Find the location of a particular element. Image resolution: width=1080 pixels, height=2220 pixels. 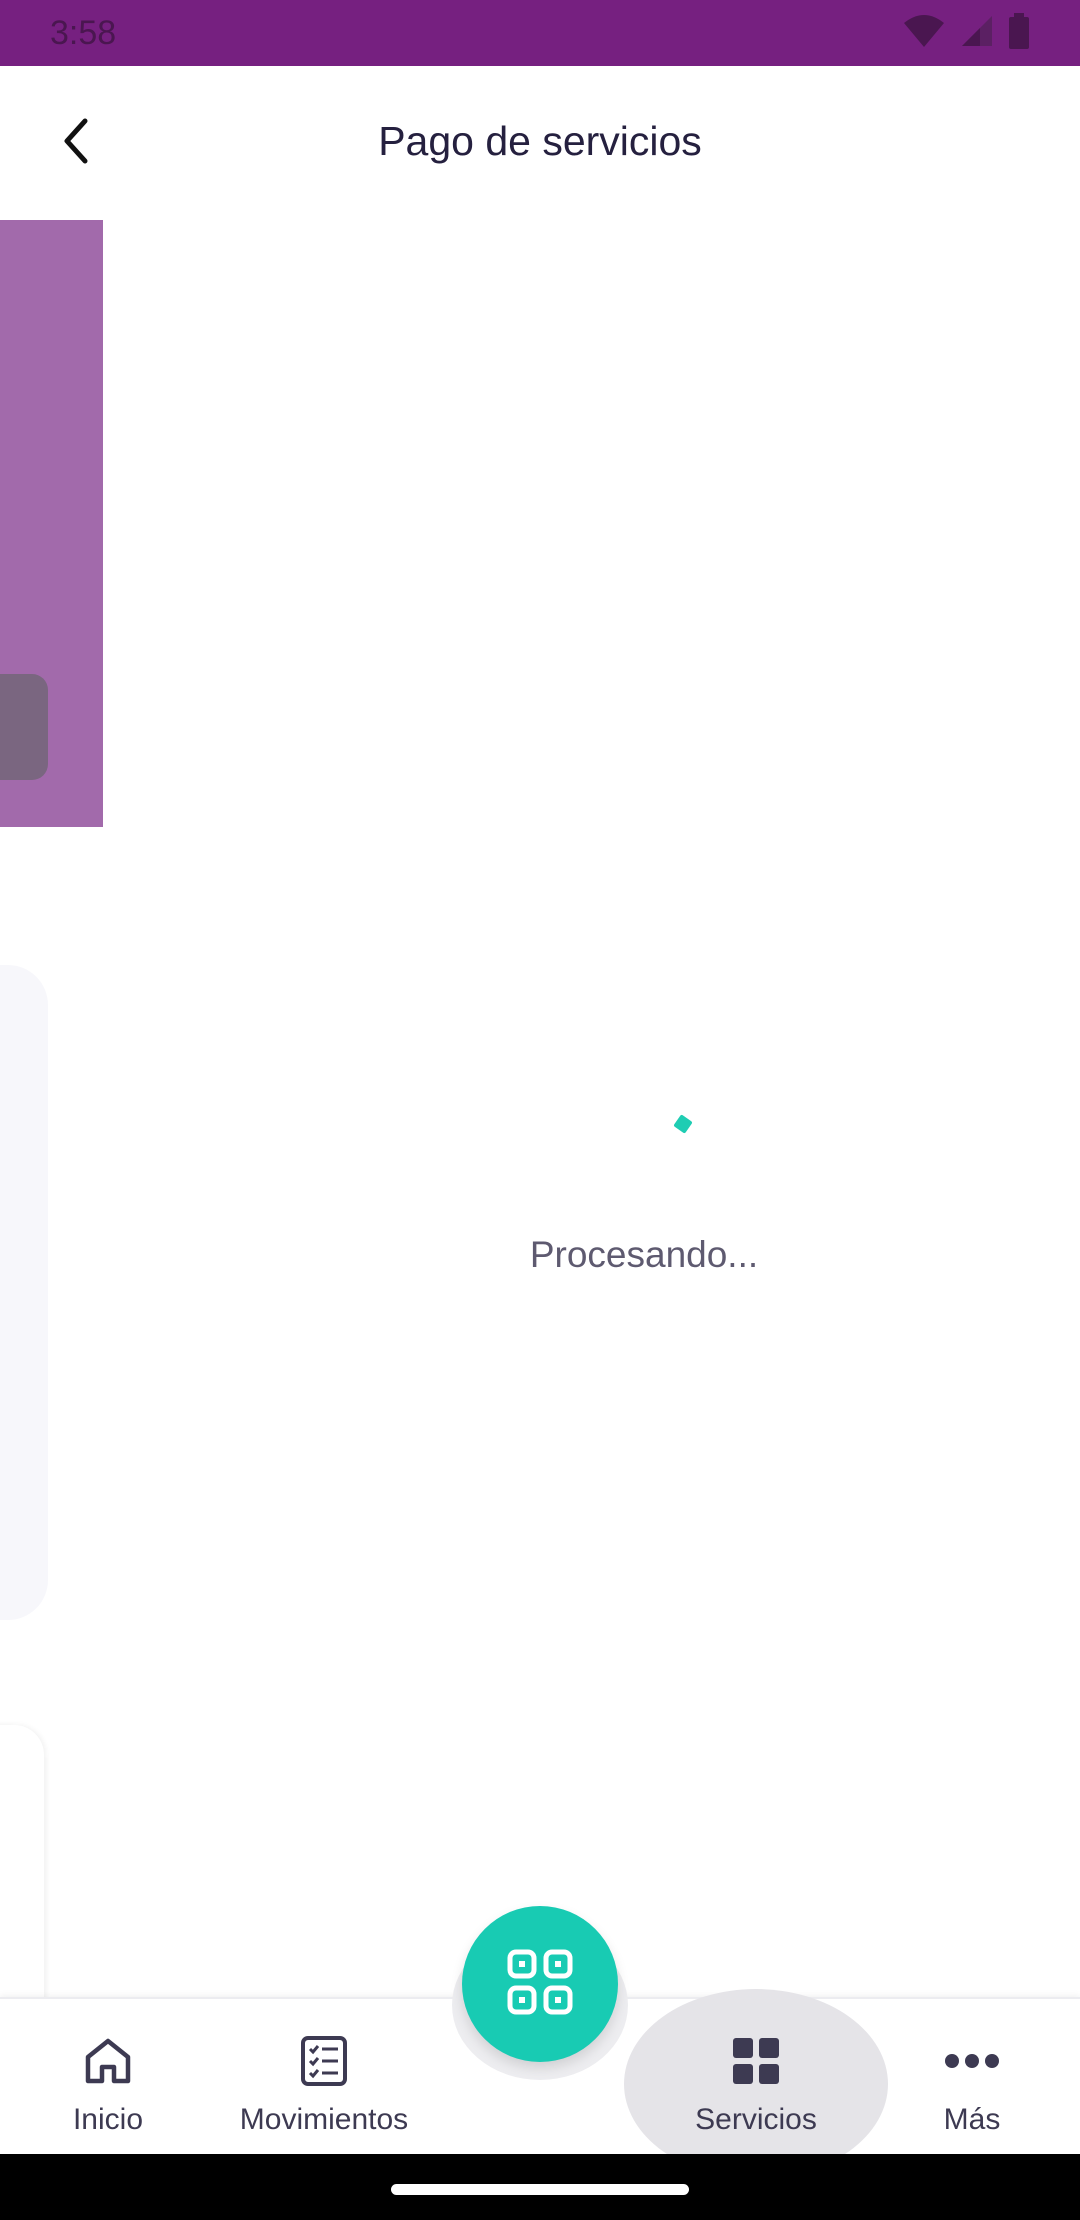

nav-label-servicios: Servicios is located at coordinates (756, 2119).